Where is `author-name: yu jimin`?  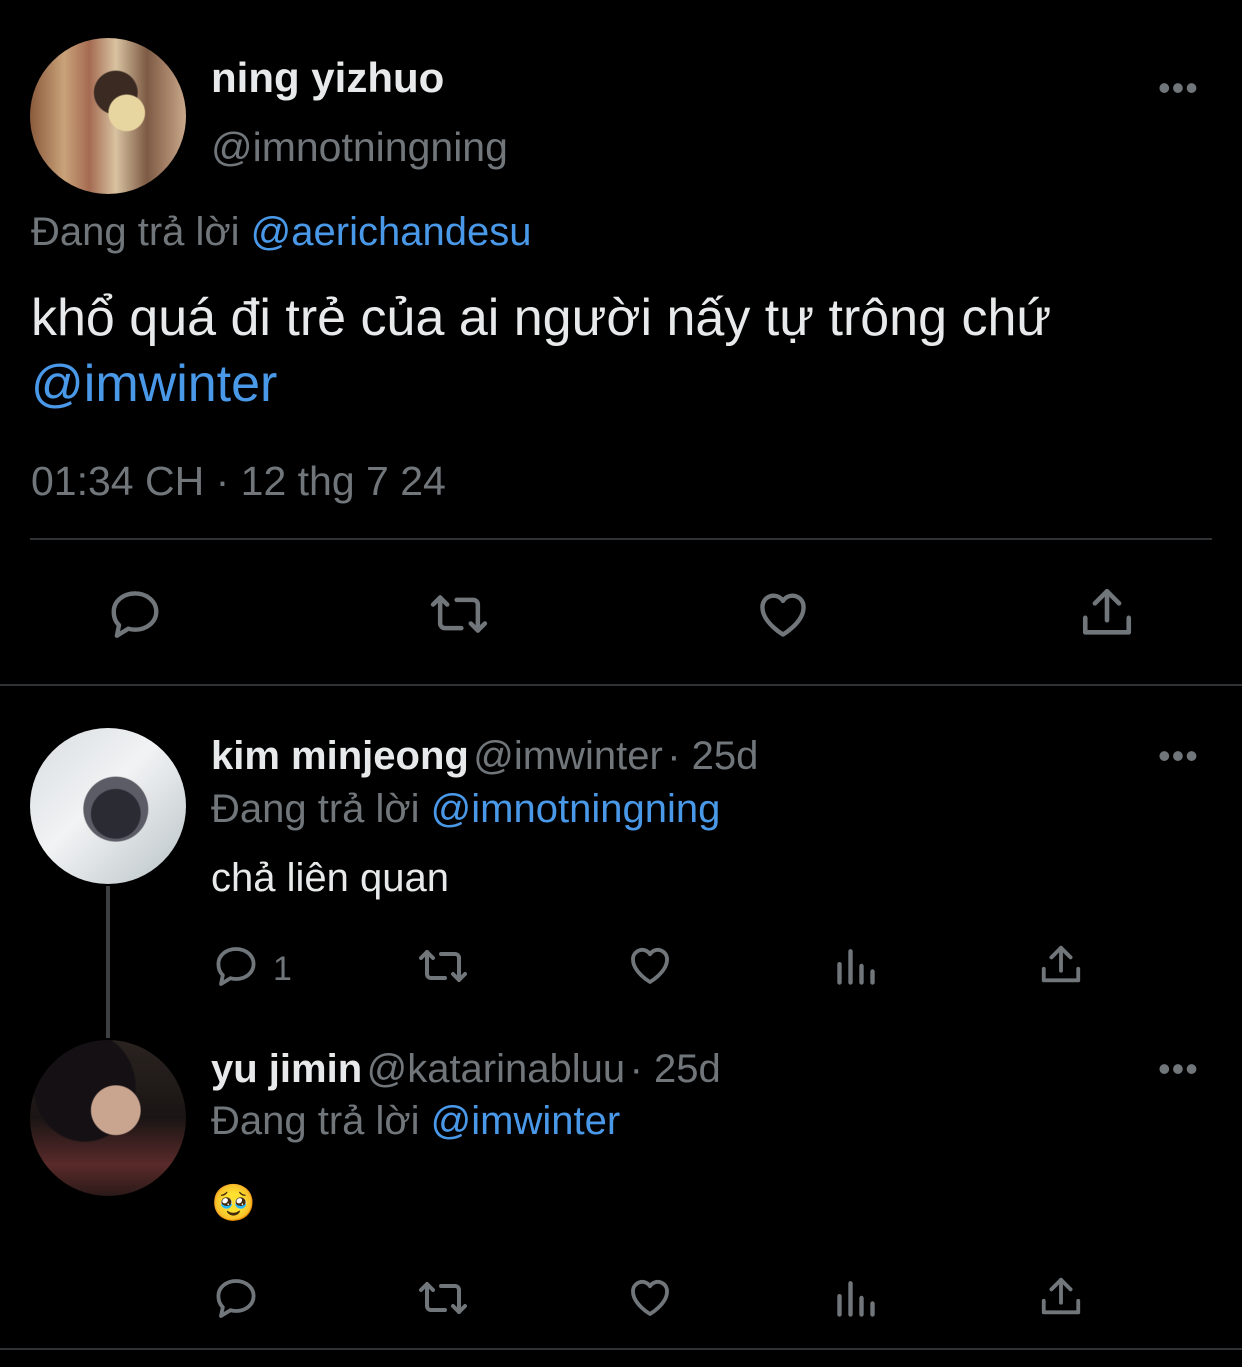
author-name: yu jimin is located at coordinates (286, 1069).